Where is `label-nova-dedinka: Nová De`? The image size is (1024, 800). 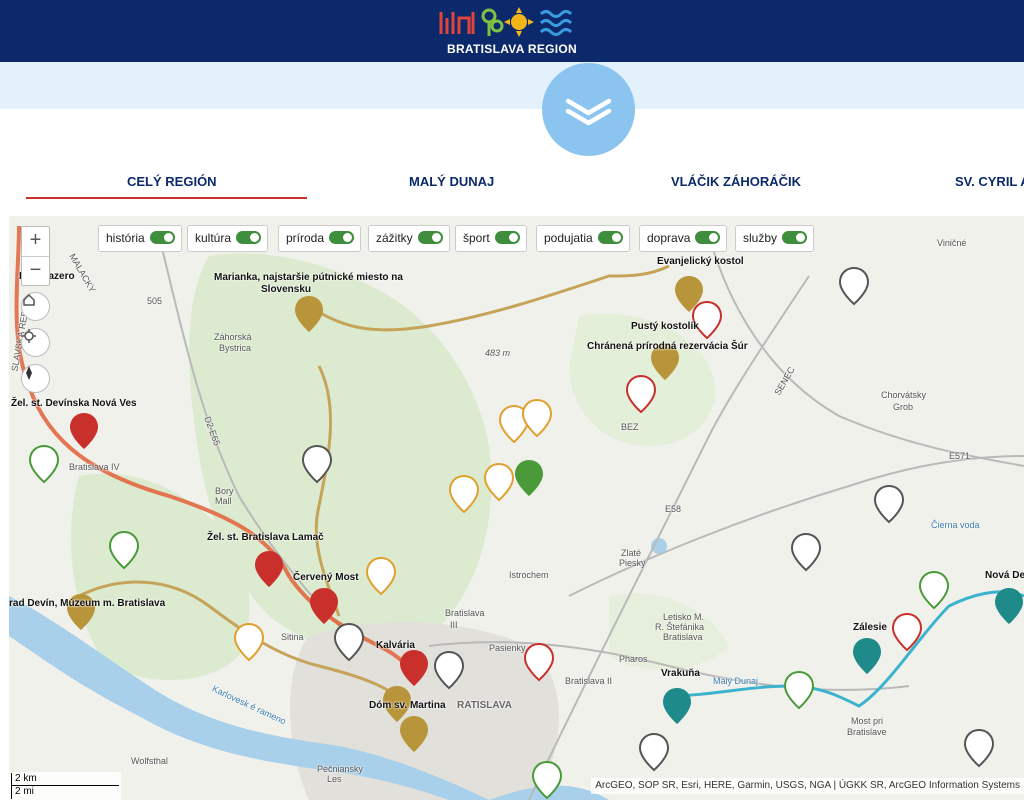 label-nova-dedinka: Nová De is located at coordinates (1004, 575).